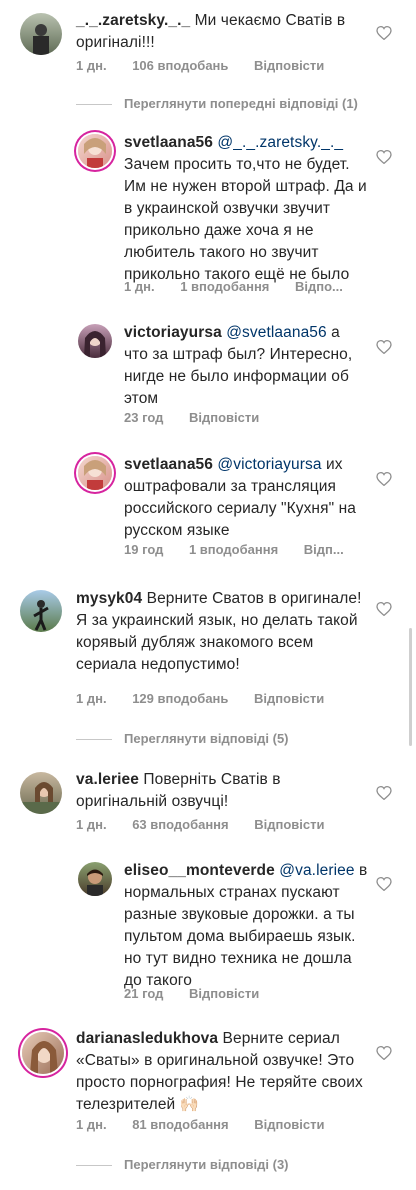 Image resolution: width=416 pixels, height=1190 pixels. What do you see at coordinates (147, 1038) in the screenshot?
I see `username: darianasledukhova` at bounding box center [147, 1038].